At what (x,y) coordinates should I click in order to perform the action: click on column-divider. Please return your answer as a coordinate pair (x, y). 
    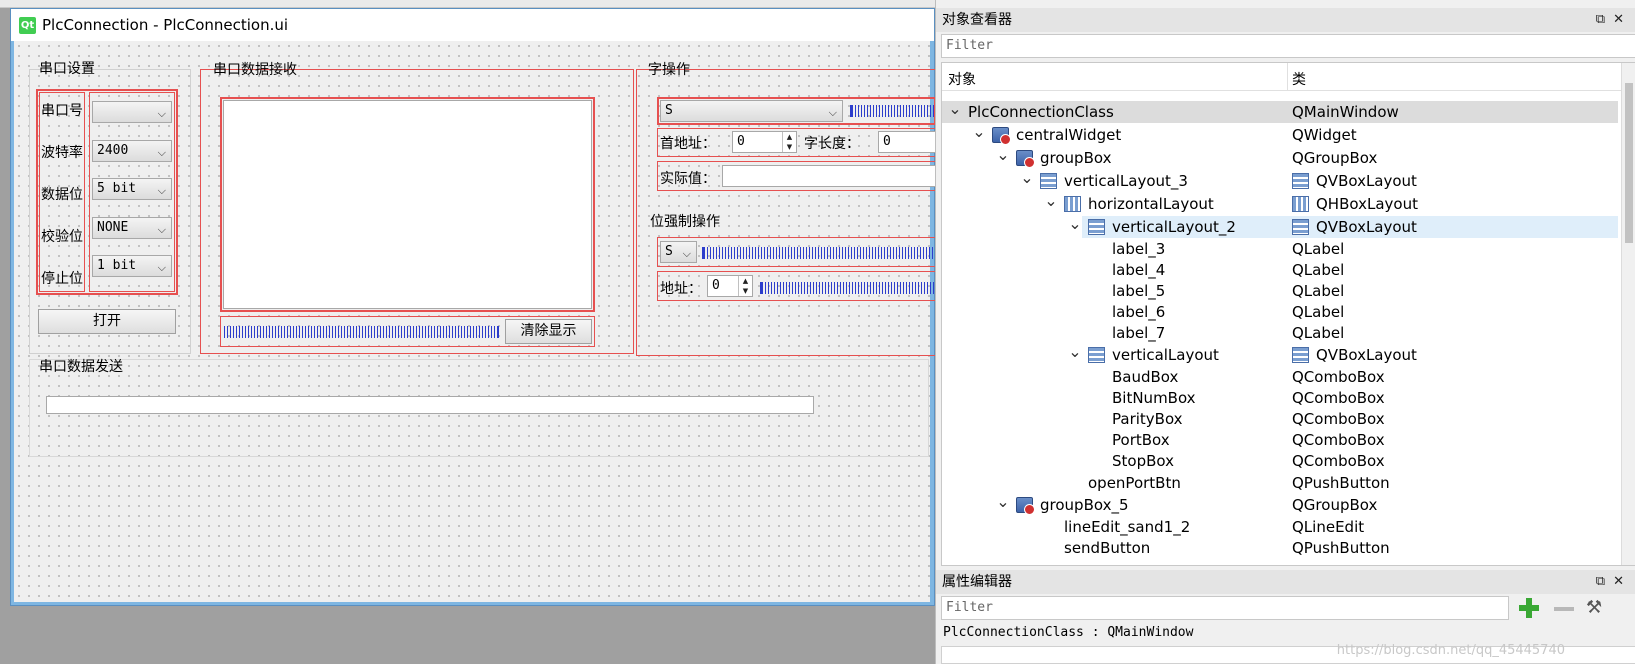
    Looking at the image, I should click on (1287, 77).